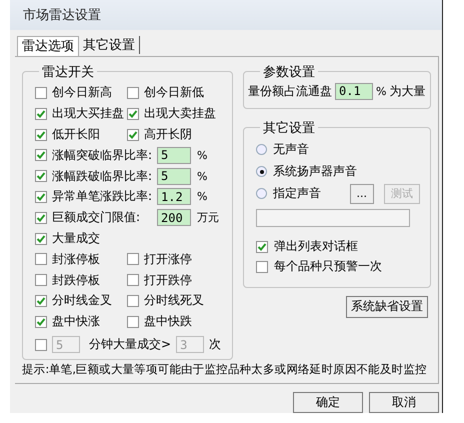  Describe the element at coordinates (290, 91) in the screenshot. I see `field-label: 量份额占流通盘` at that location.